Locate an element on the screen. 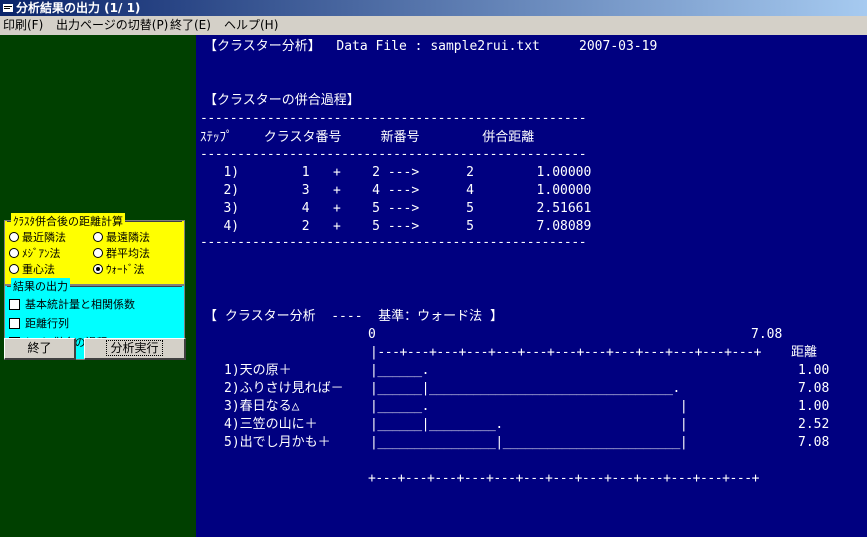 The image size is (867, 537). distance-label: 距離 is located at coordinates (804, 352).